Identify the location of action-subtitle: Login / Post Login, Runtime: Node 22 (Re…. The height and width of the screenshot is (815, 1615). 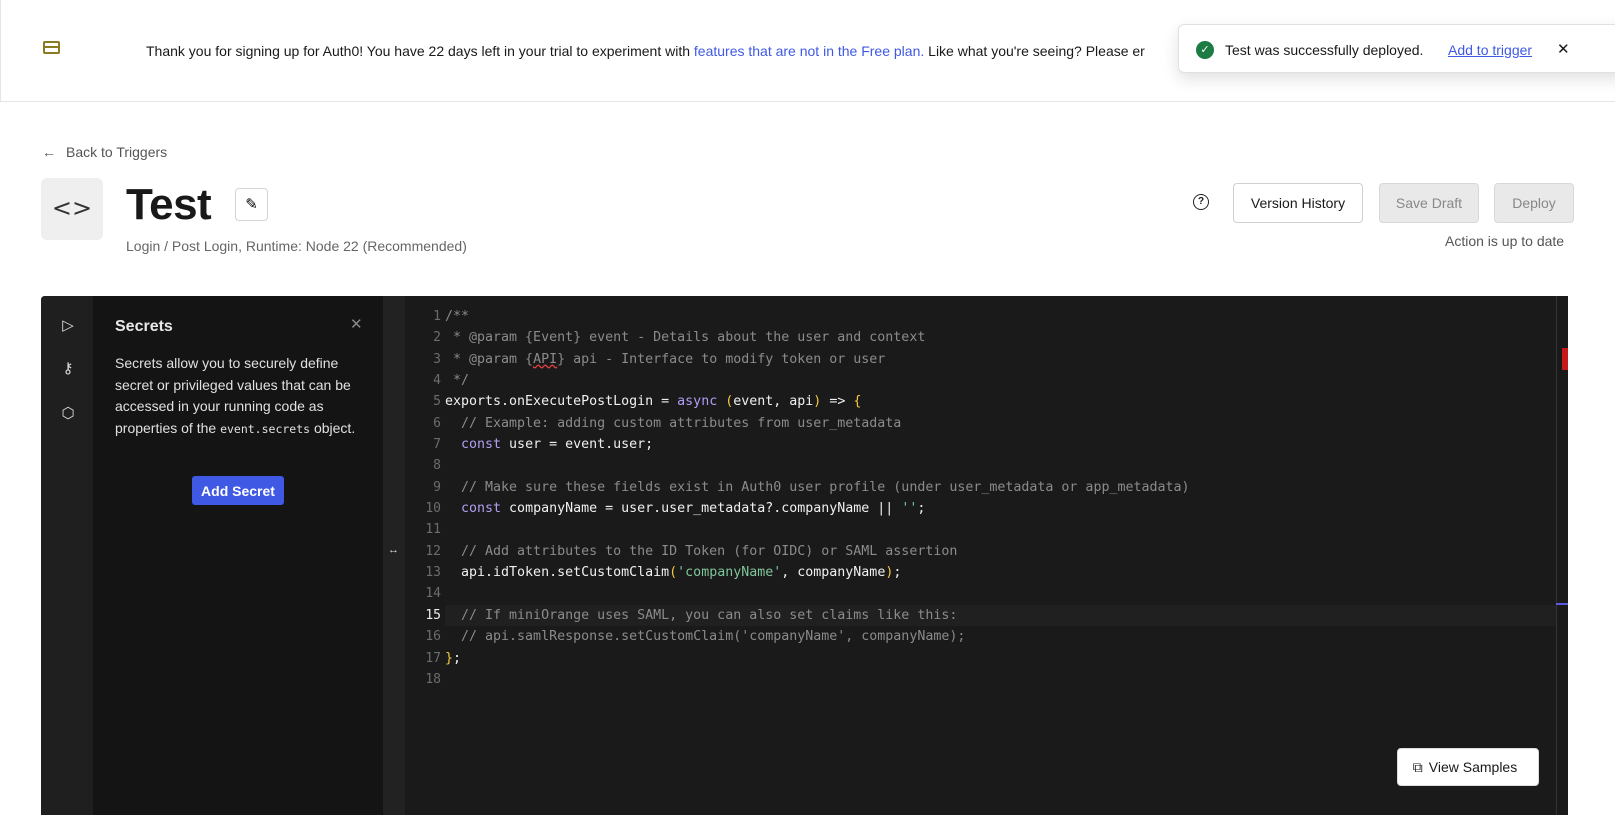
(296, 246).